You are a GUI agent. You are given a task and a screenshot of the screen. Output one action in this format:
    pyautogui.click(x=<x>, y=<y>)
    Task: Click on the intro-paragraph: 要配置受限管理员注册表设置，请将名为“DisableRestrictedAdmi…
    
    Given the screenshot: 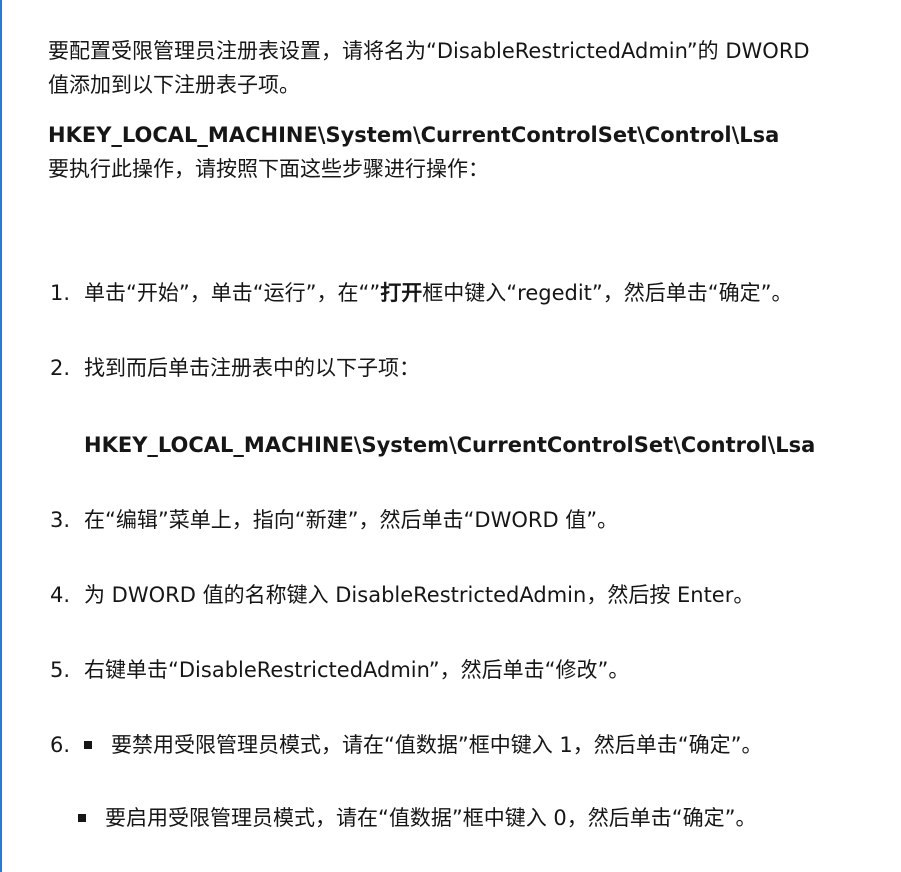 What is the action you would take?
    pyautogui.click(x=468, y=68)
    